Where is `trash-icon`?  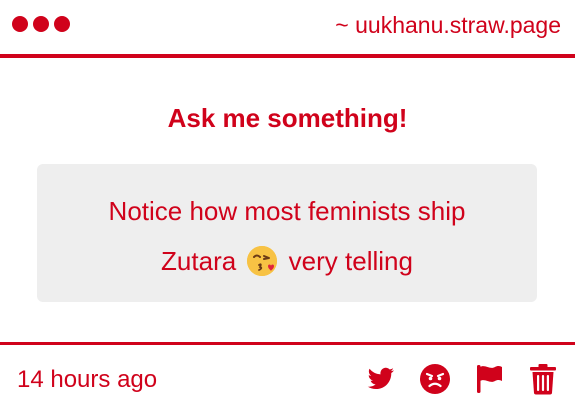 trash-icon is located at coordinates (543, 379).